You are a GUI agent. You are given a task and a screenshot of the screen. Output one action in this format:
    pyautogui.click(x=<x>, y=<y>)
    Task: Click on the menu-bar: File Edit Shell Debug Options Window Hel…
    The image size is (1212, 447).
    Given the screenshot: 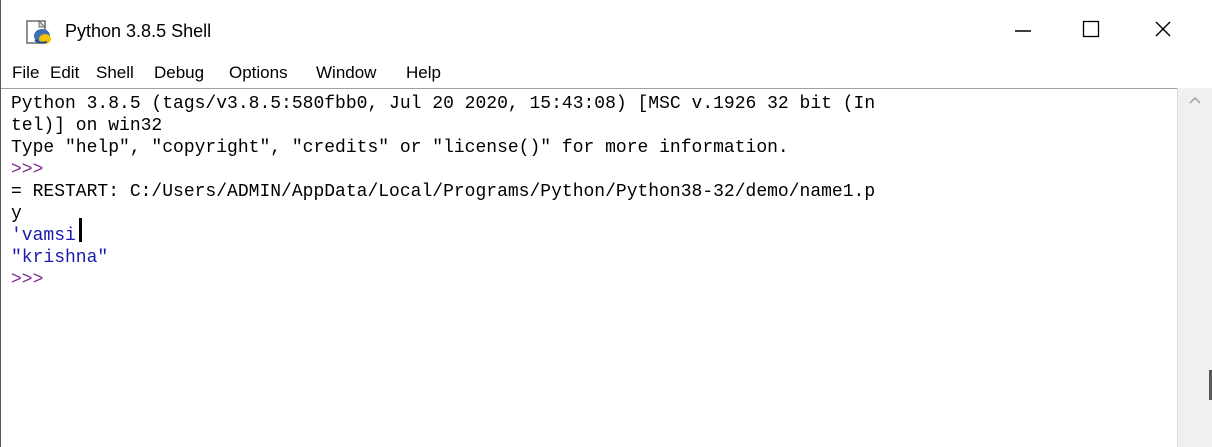 What is the action you would take?
    pyautogui.click(x=606, y=73)
    